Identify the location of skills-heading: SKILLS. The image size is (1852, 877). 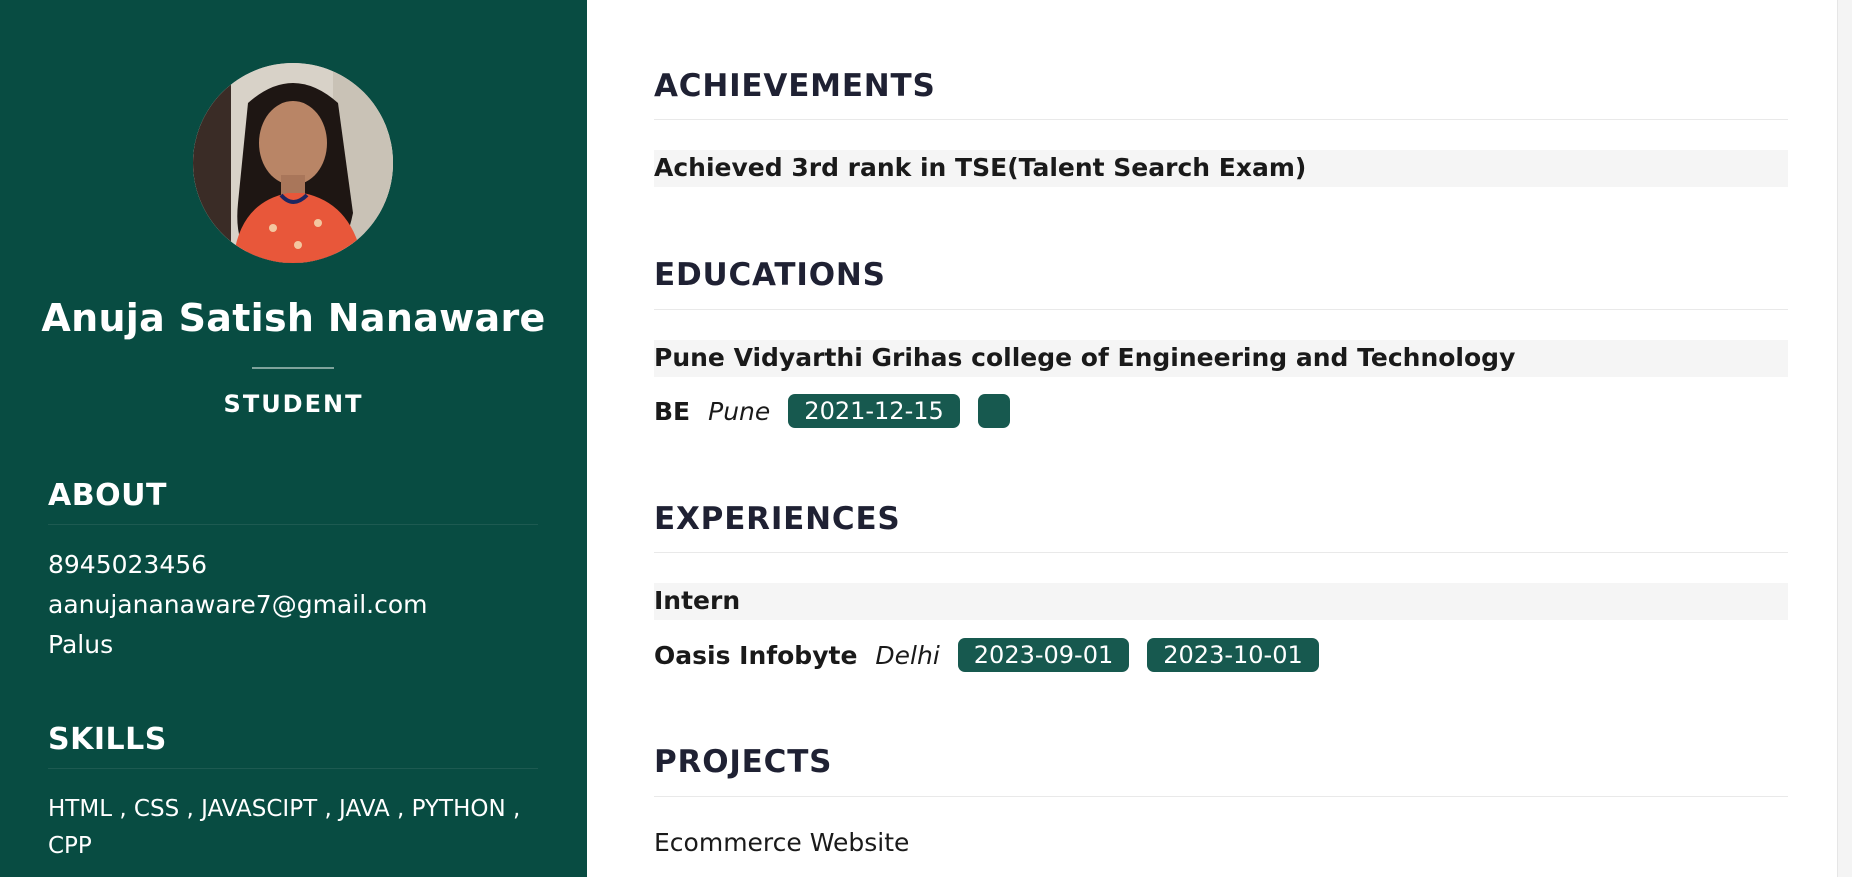
(107, 739).